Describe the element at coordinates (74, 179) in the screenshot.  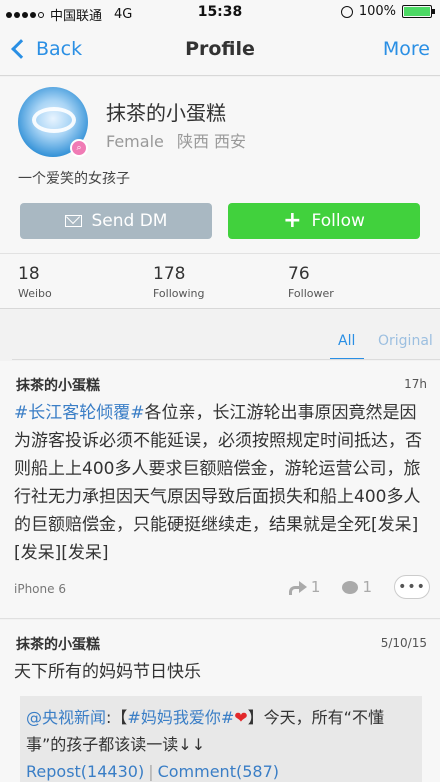
I see `profile-bio: 一个爱笑的女孩子` at that location.